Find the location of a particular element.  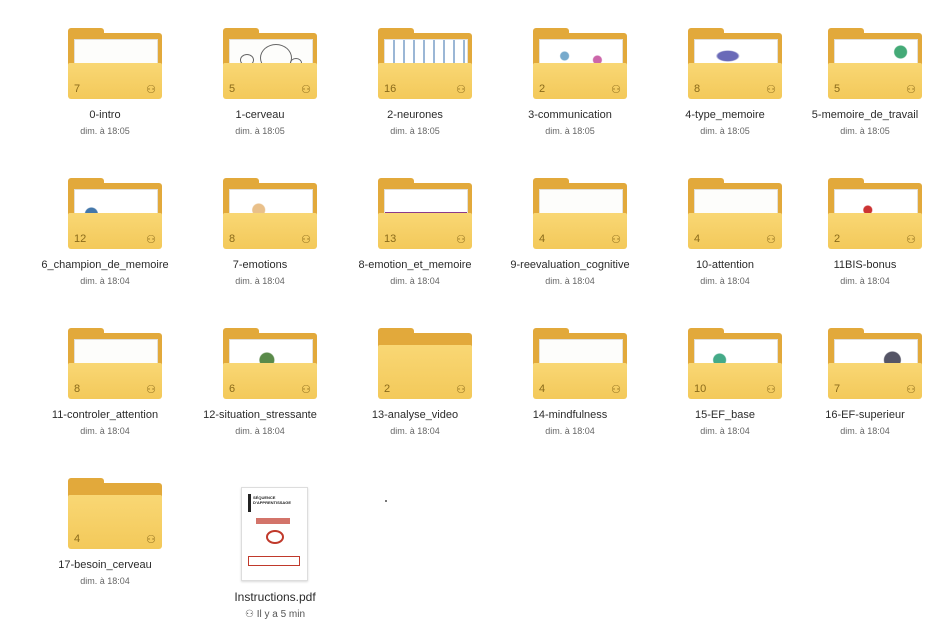

folder-item-1-cerveau: 5 ⚇ 1-cerveau dim. à 18:05 is located at coordinates (260, 75).